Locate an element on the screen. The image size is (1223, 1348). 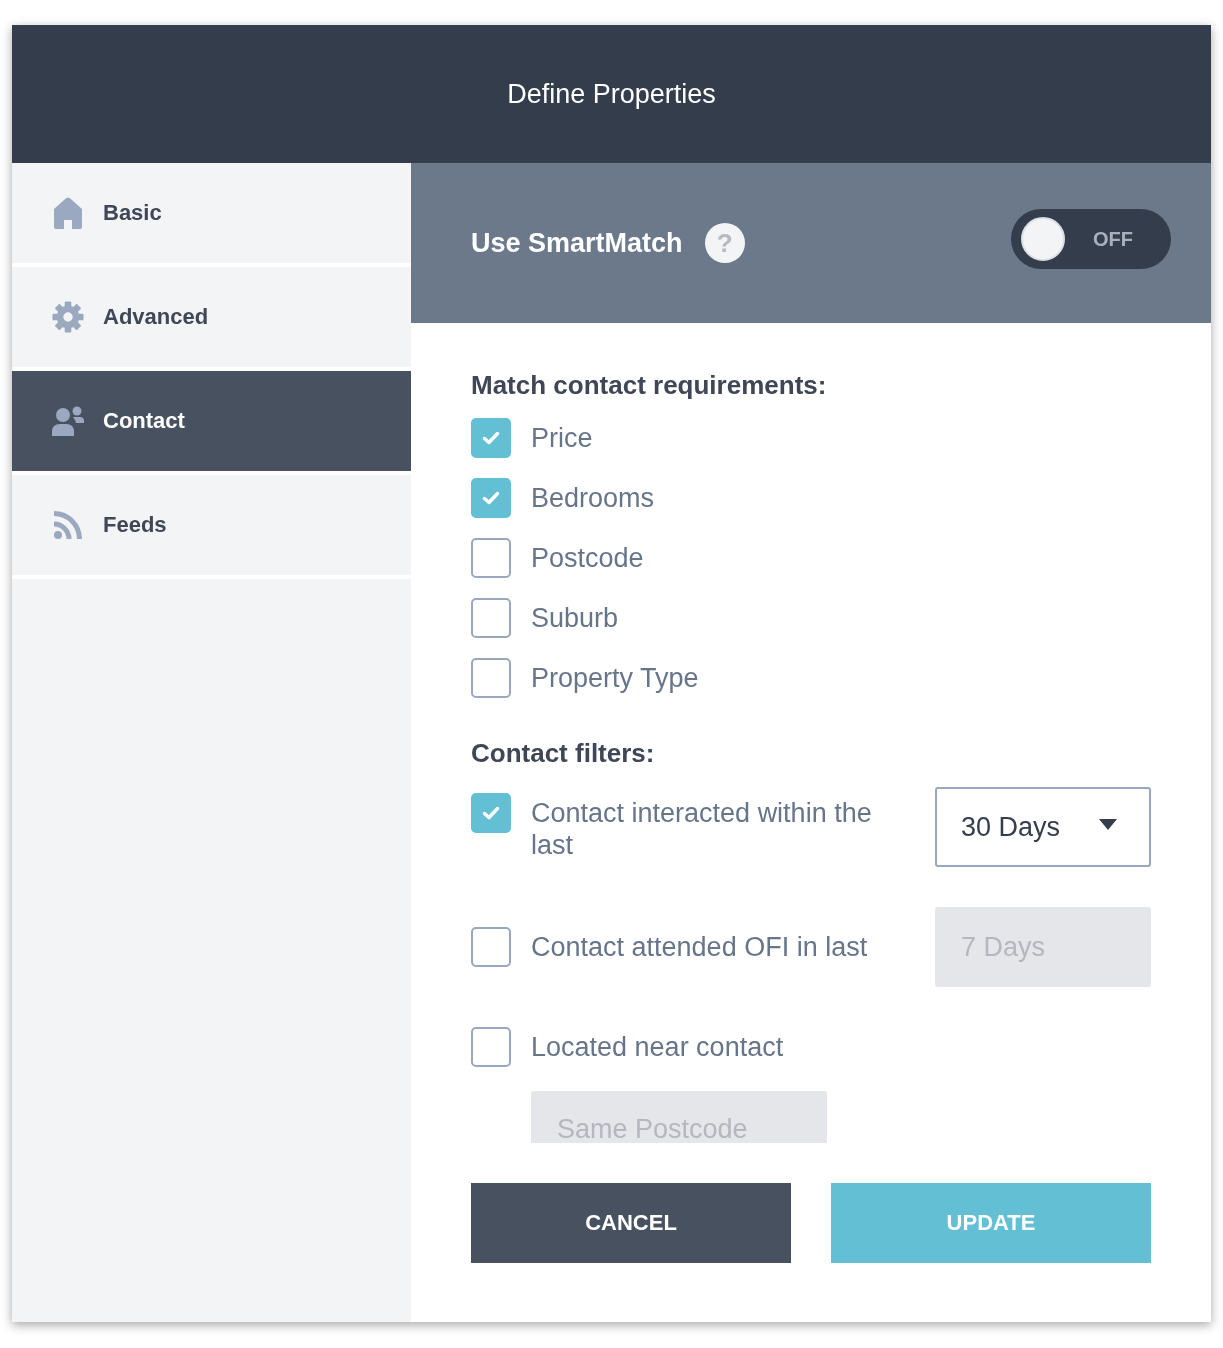
option-label: Postcode is located at coordinates (587, 558).